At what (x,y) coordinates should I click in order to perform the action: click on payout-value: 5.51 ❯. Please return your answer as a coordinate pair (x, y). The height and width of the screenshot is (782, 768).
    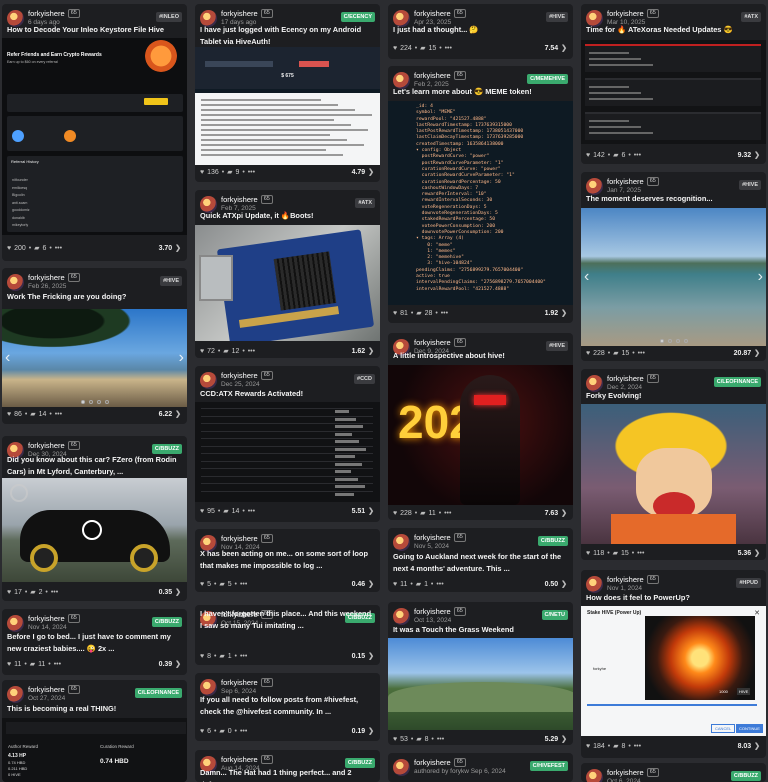
    Looking at the image, I should click on (363, 511).